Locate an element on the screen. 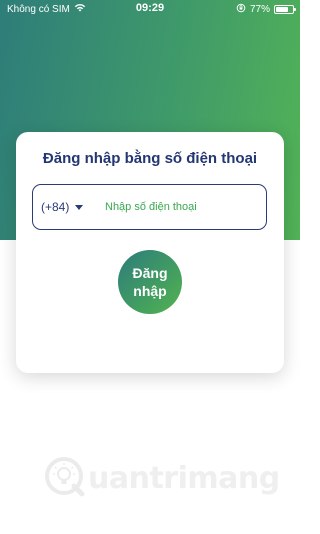  watermark: uantrimang is located at coordinates (161, 478).